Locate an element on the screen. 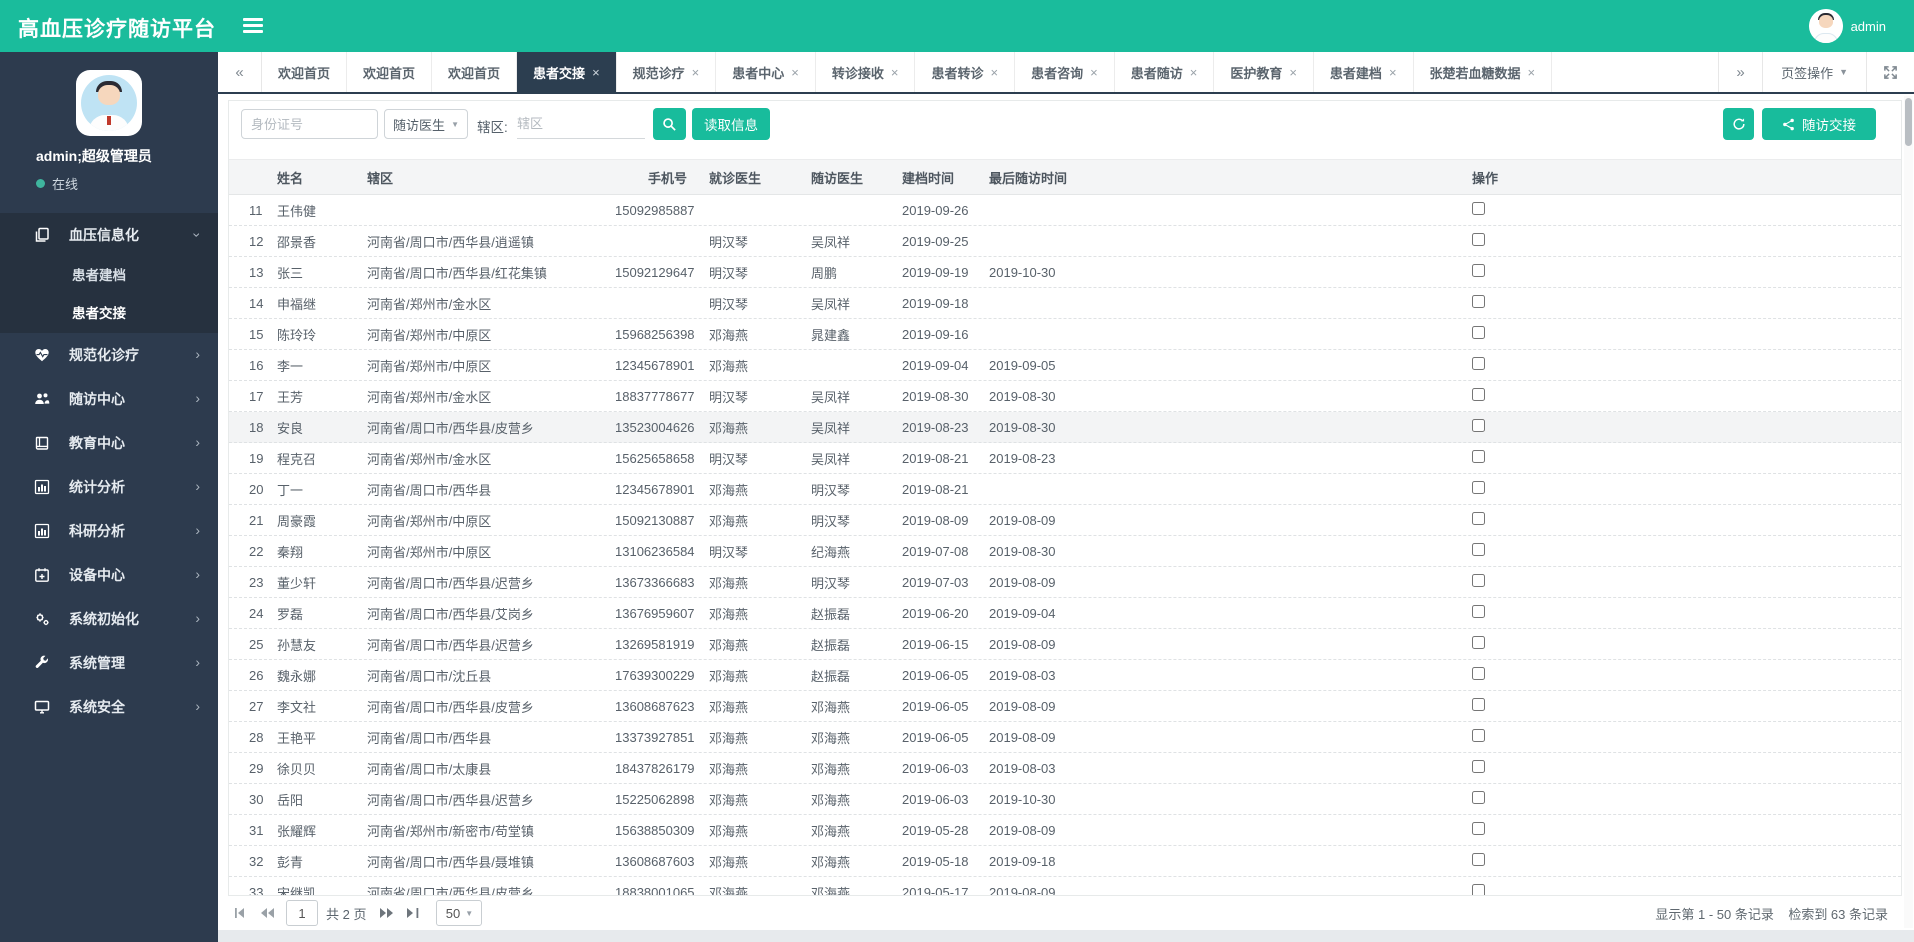  table-row: 14 申福继 河南省/郑州市/金水区 明汉琴 吴凤祥 2019-09-18 is located at coordinates (1065, 303).